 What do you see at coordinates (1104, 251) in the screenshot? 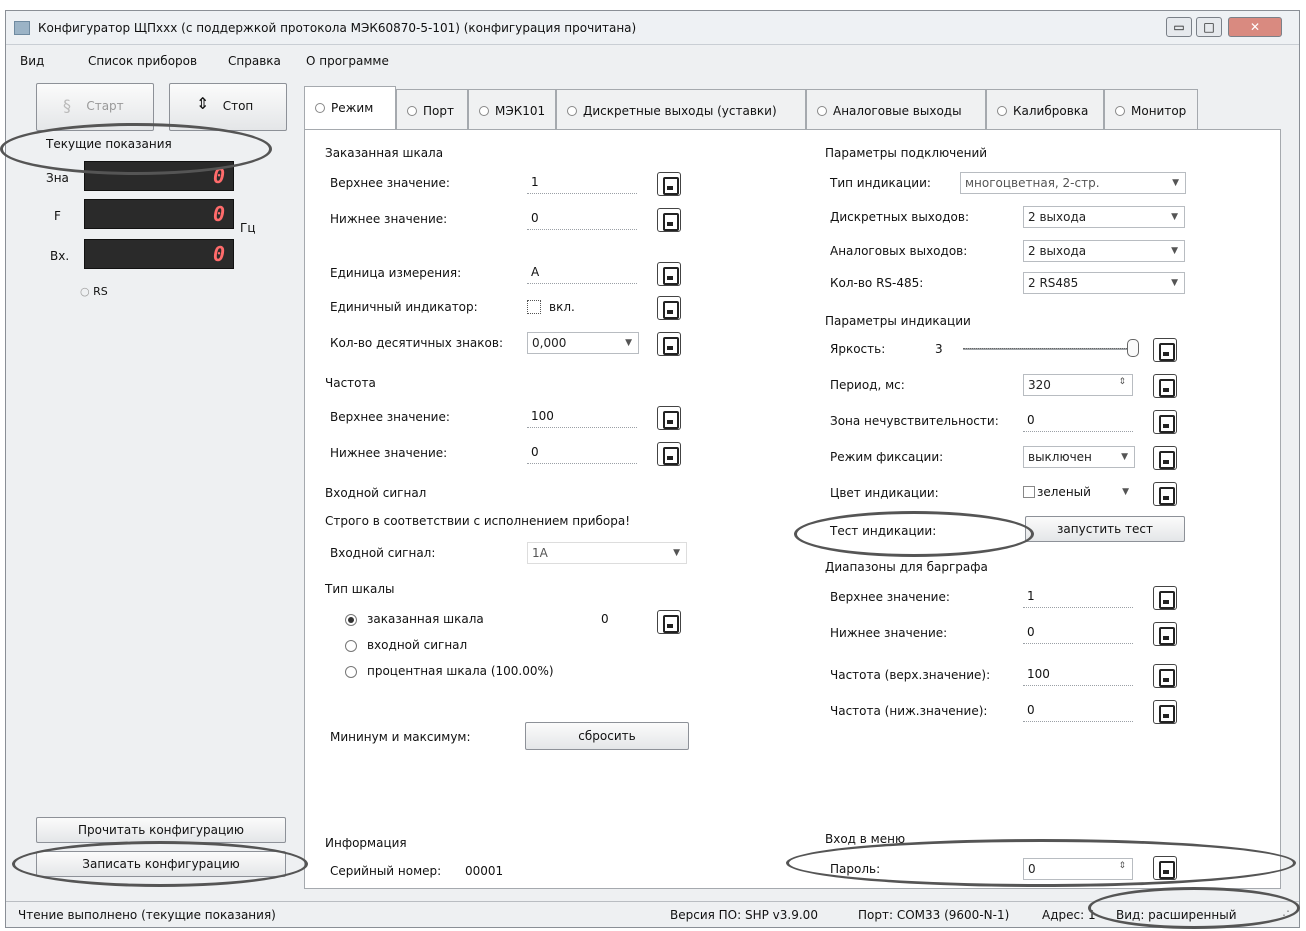
I see `analog-outputs-select: 2 выхода ▼` at bounding box center [1104, 251].